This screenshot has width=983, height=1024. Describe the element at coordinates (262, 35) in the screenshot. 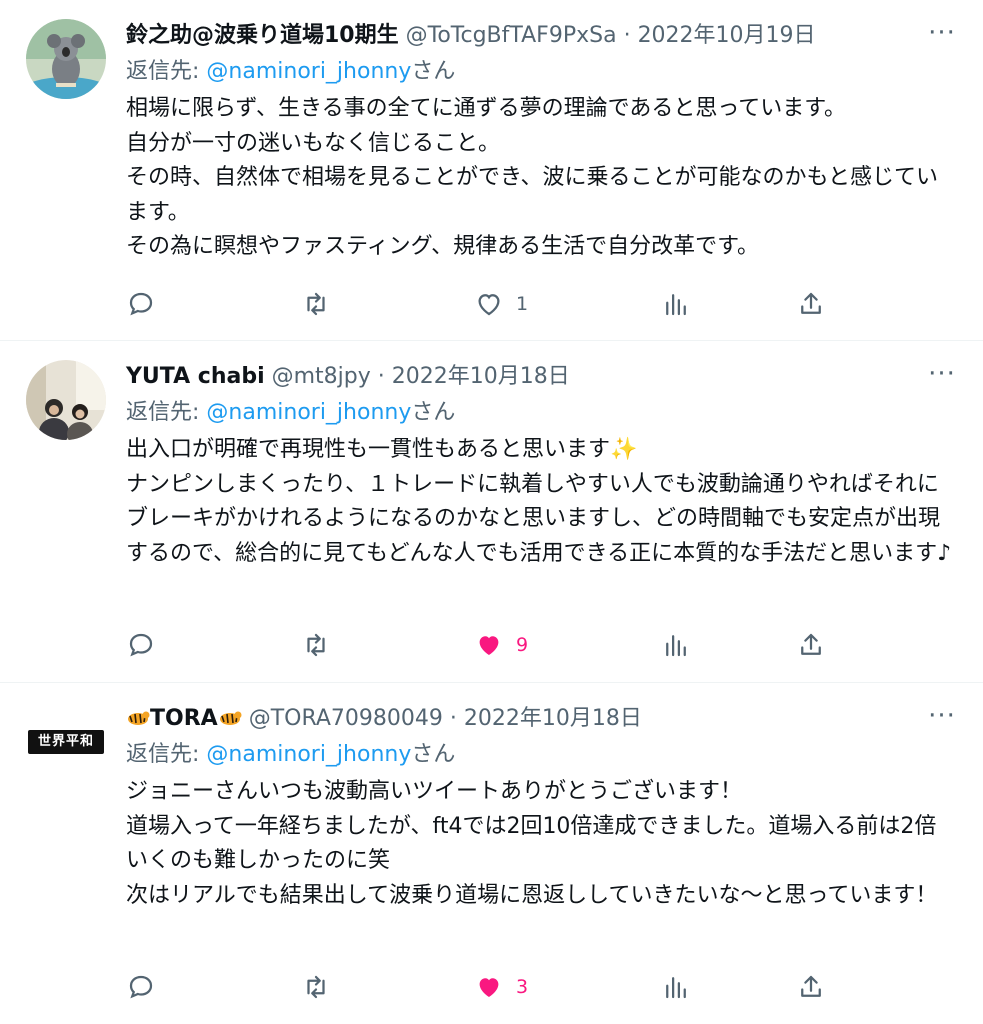

I see `author-name: 鈴之助@波乗り道場10期生` at that location.